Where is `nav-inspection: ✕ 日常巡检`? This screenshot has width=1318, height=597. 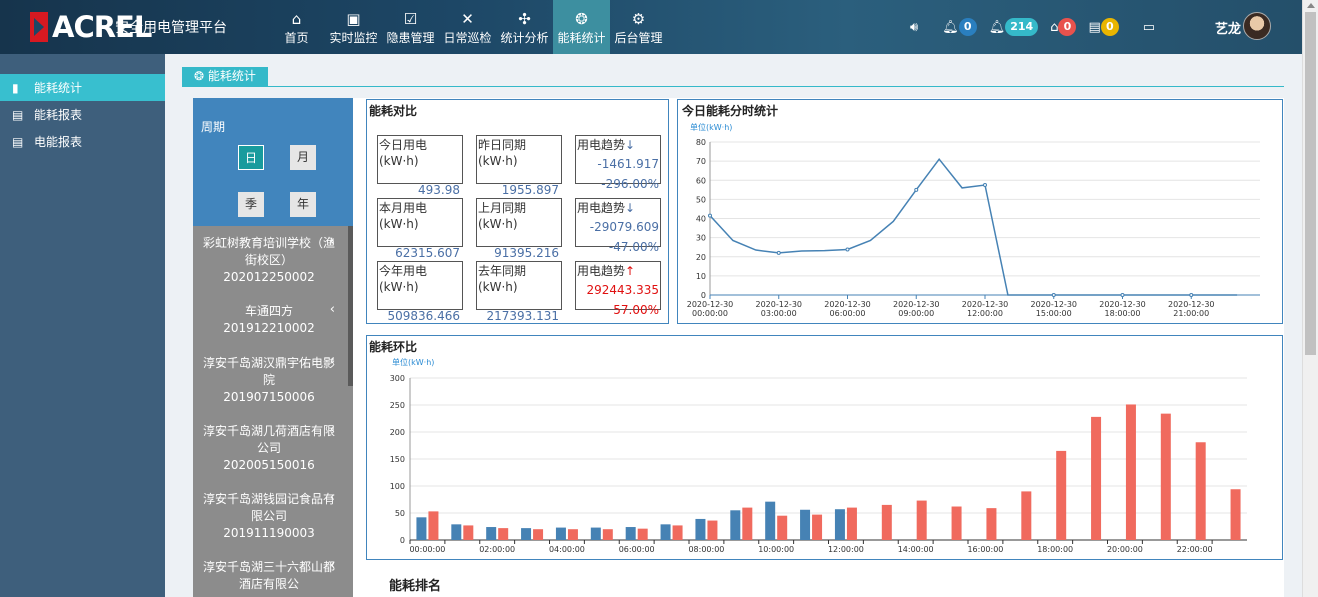 nav-inspection: ✕ 日常巡检 is located at coordinates (467, 27).